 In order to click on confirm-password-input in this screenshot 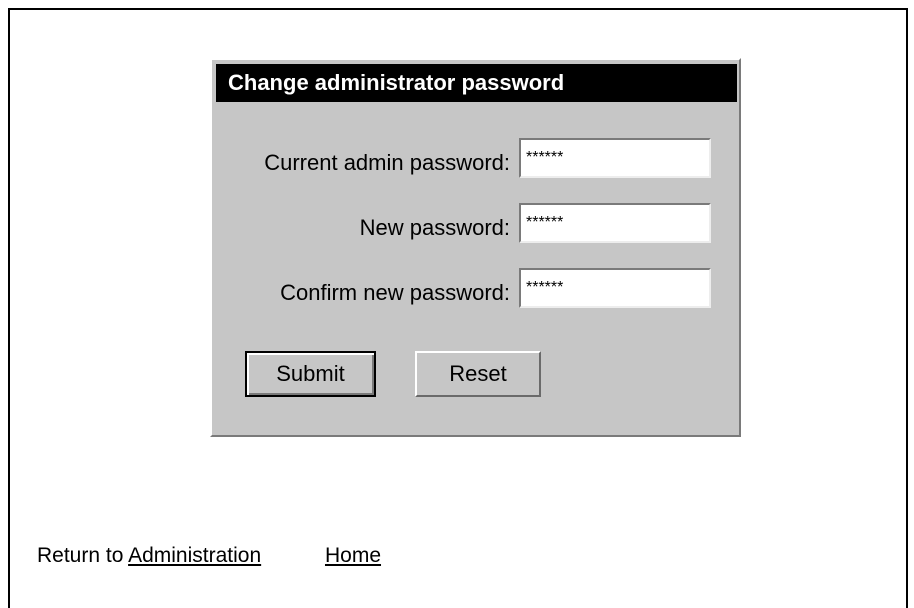, I will do `click(615, 288)`.